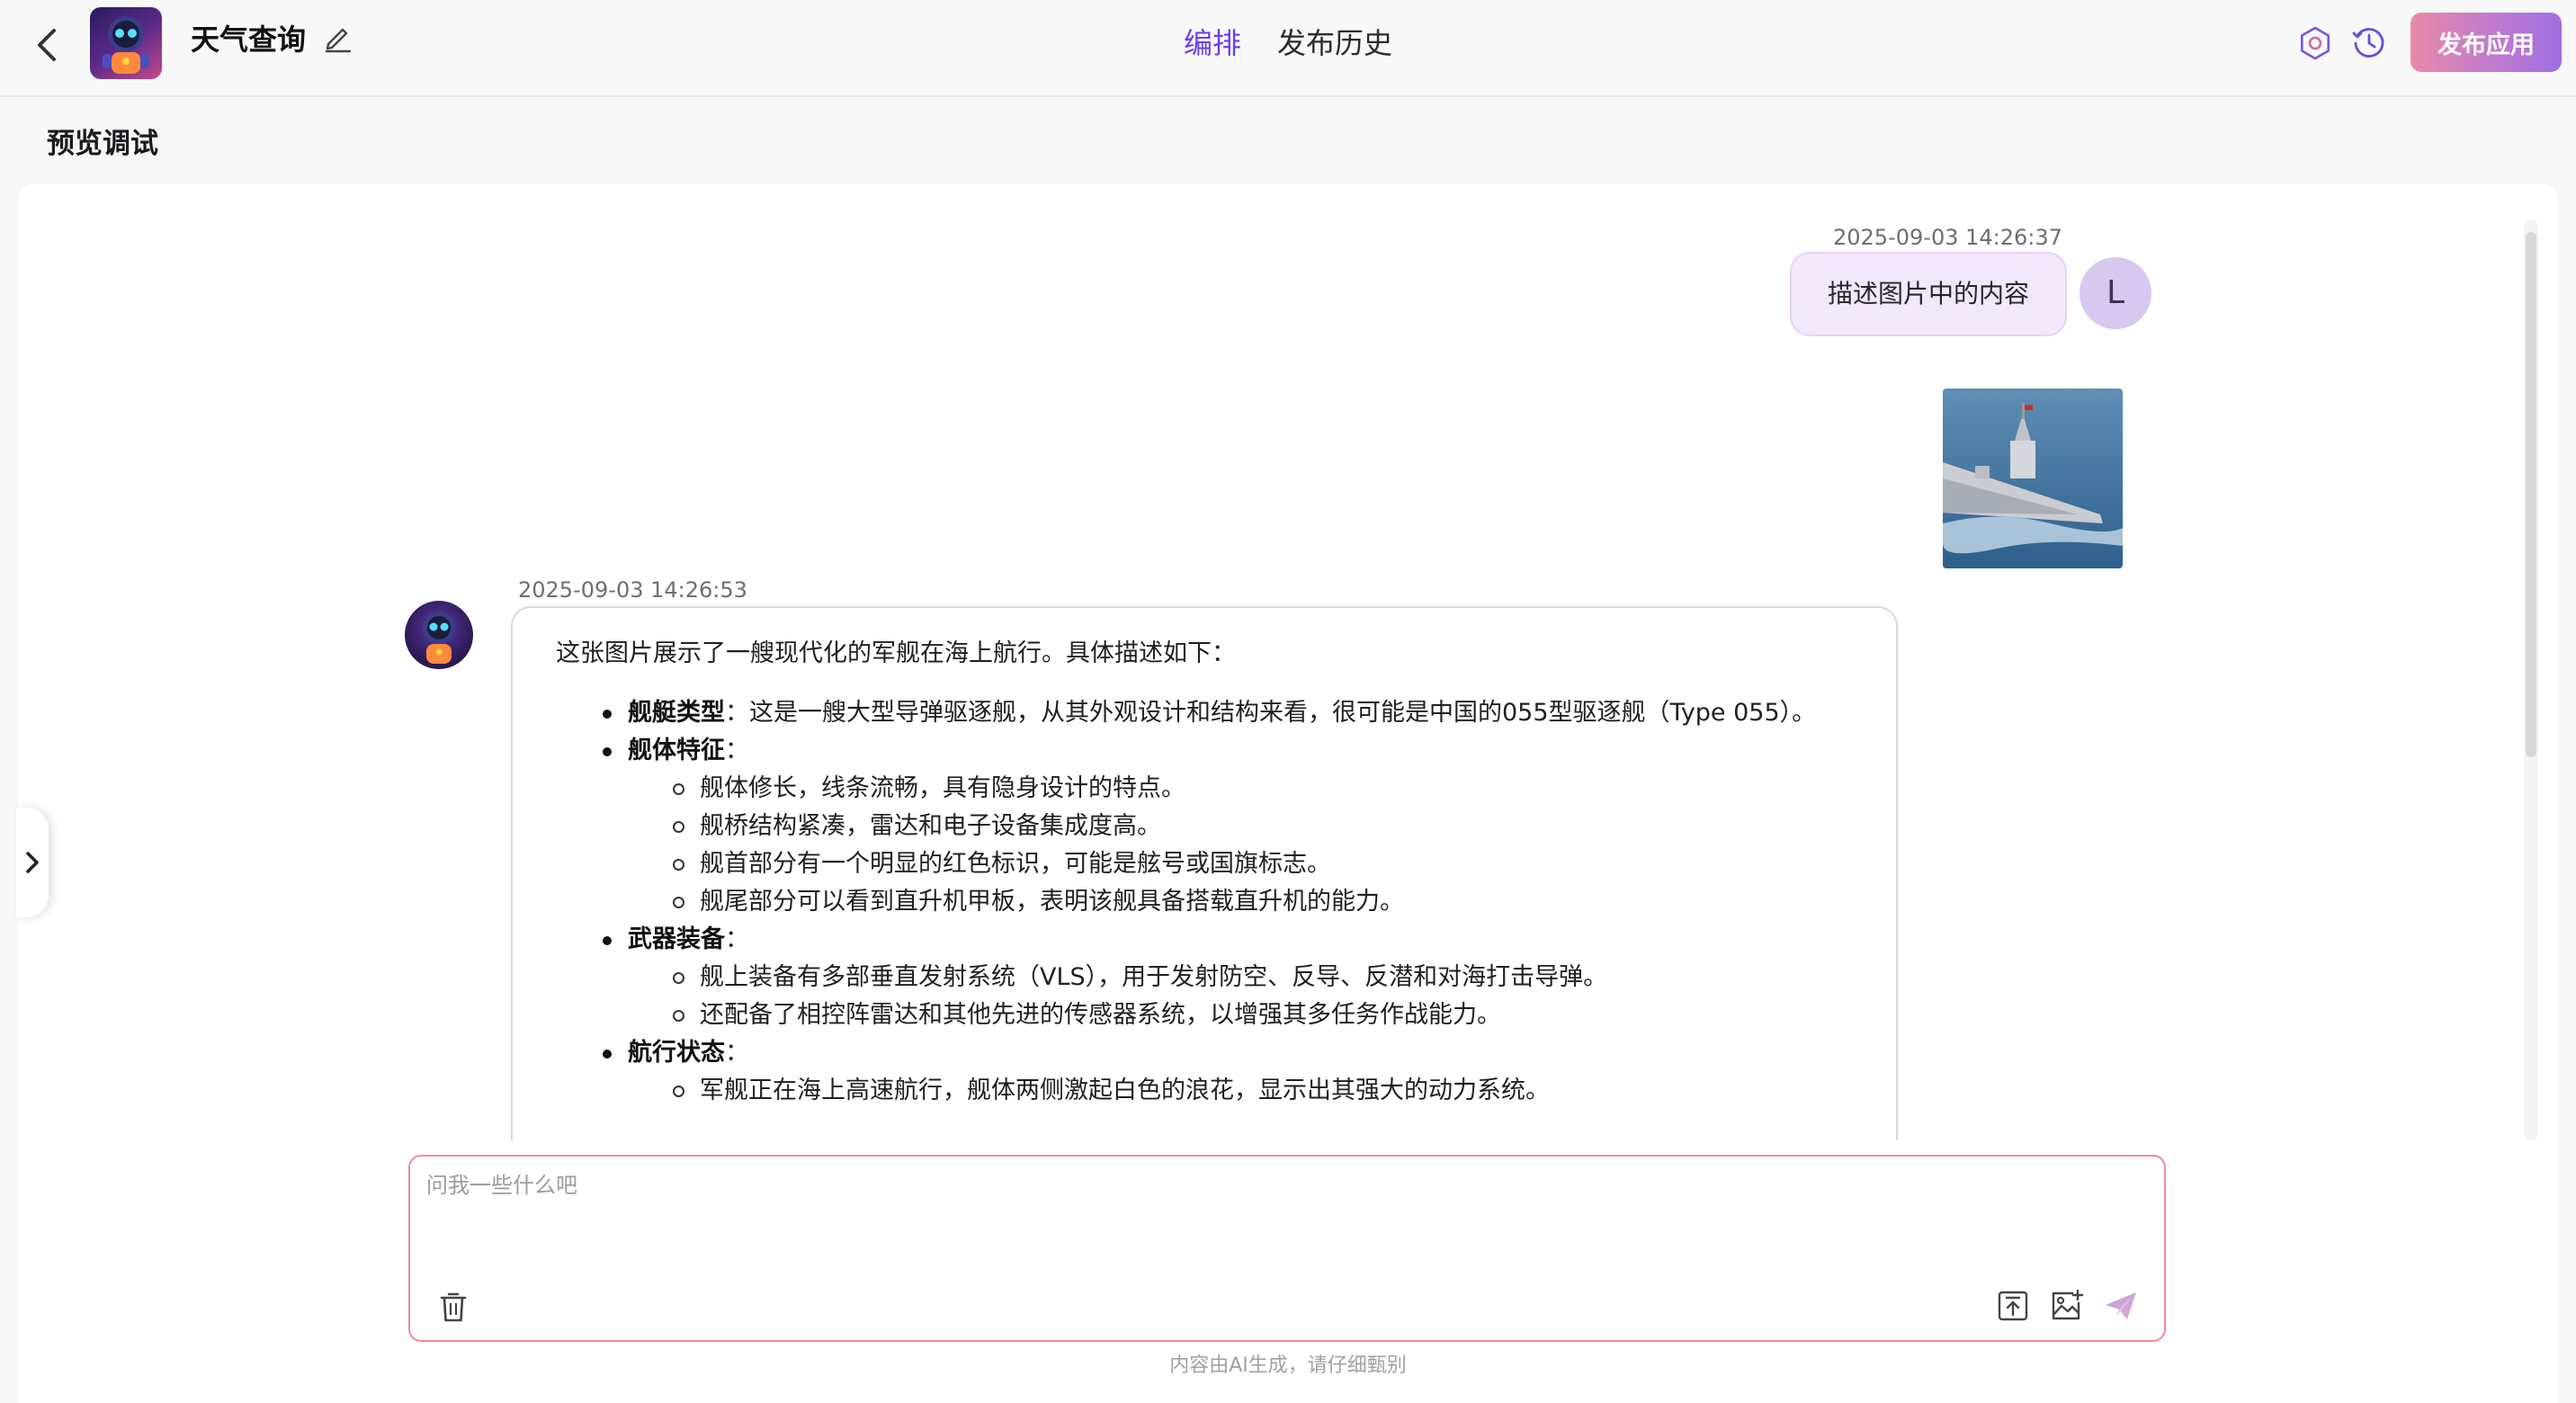  What do you see at coordinates (126, 43) in the screenshot?
I see `app-avatar-robot` at bounding box center [126, 43].